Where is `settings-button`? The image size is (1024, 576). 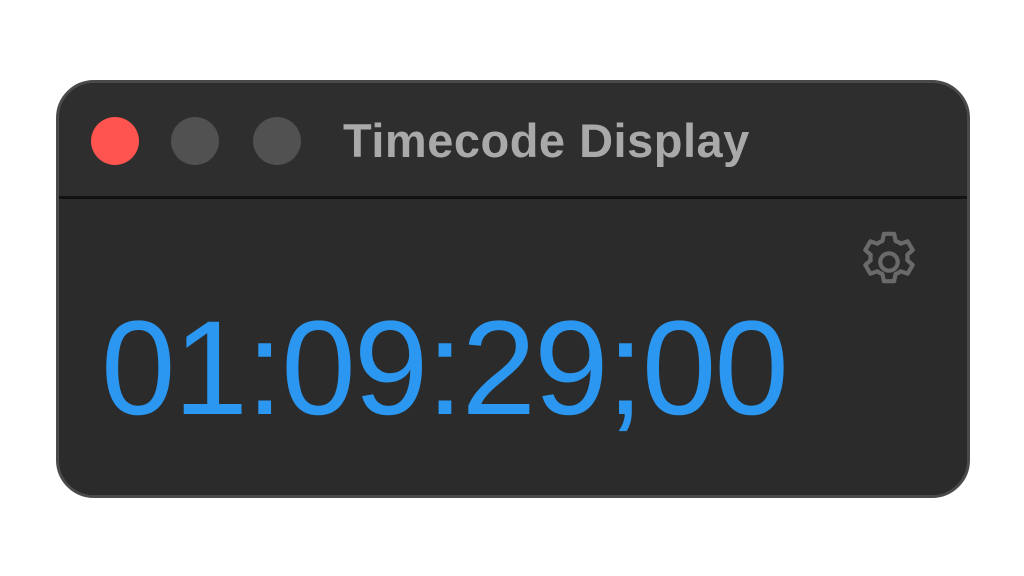 settings-button is located at coordinates (889, 262).